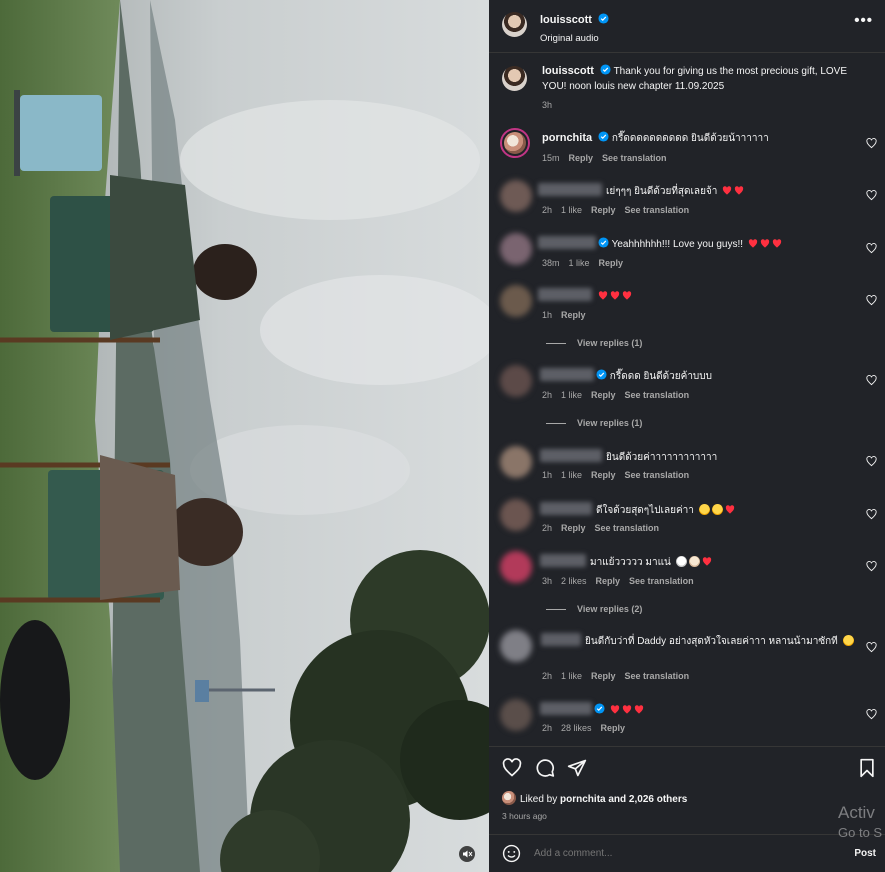  Describe the element at coordinates (687, 26) in the screenshot. I see `post-header: louisscott Original audio •••` at that location.